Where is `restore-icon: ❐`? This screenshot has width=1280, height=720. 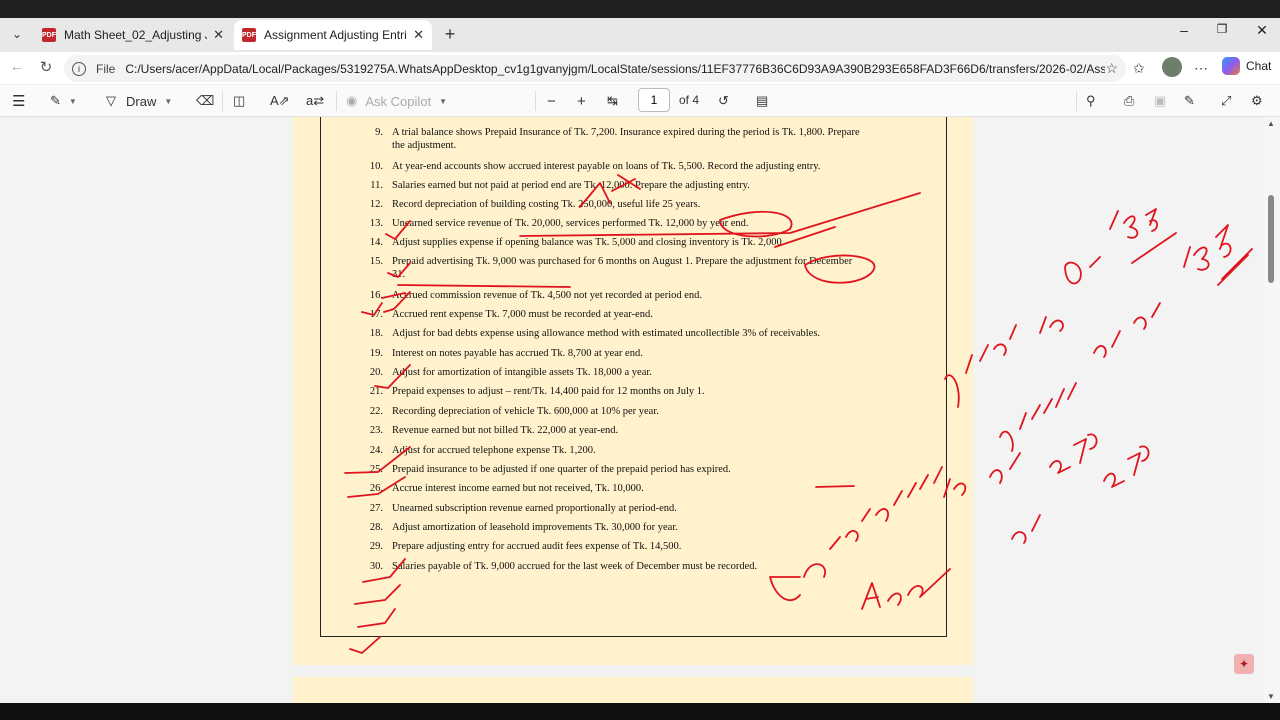 restore-icon: ❐ is located at coordinates (1222, 29).